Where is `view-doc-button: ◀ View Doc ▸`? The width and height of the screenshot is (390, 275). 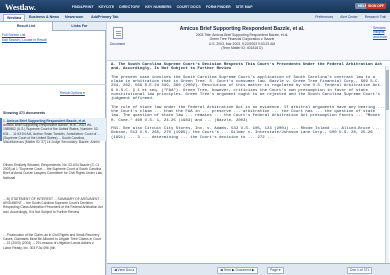
view-doc-button: ◀ View Doc ▸ is located at coordinates (124, 270).